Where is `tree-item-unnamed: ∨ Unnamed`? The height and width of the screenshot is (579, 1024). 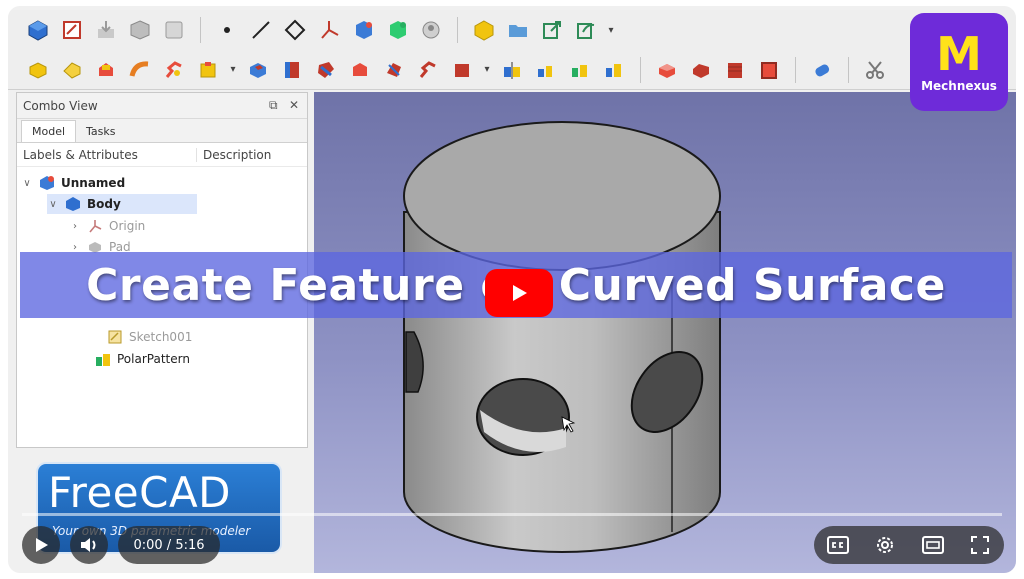 tree-item-unnamed: ∨ Unnamed is located at coordinates (73, 183).